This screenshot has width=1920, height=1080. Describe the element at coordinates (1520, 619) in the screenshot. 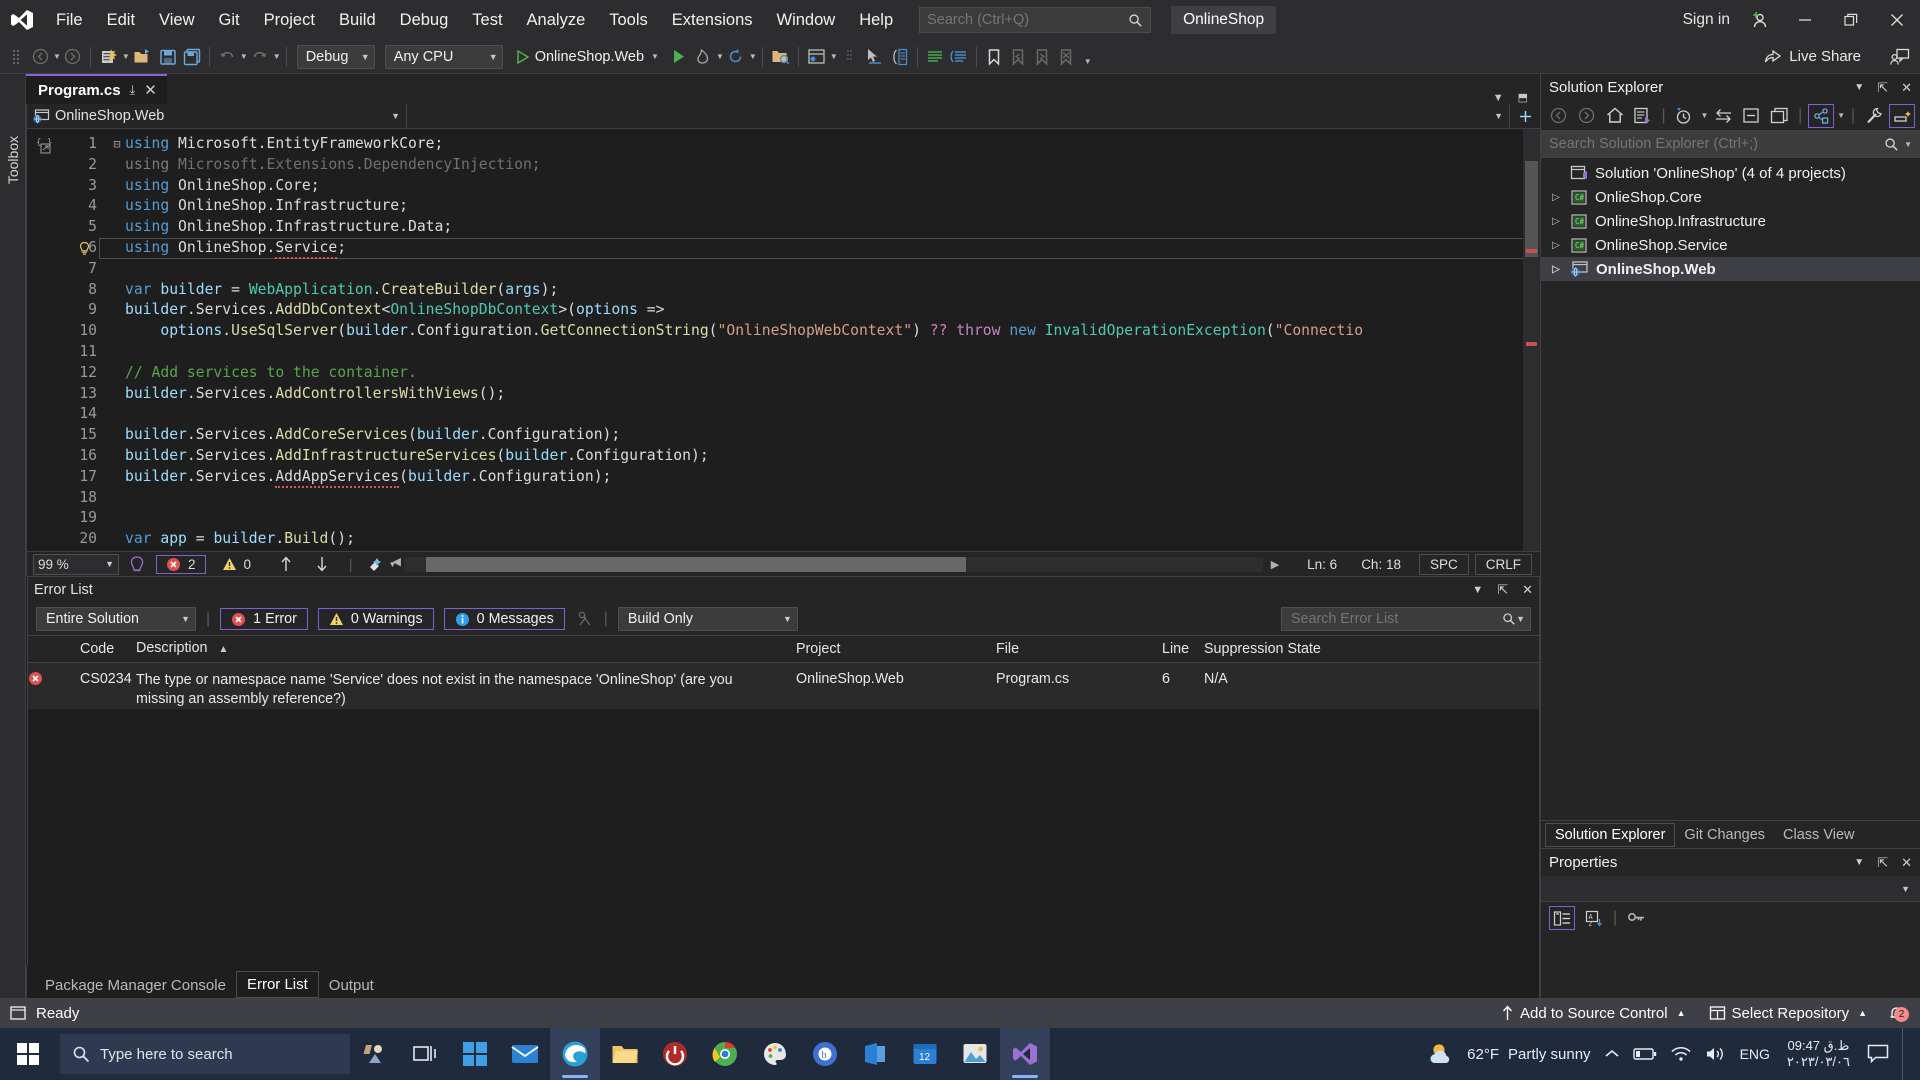

I see `search-options-caret-icon: ▼` at that location.